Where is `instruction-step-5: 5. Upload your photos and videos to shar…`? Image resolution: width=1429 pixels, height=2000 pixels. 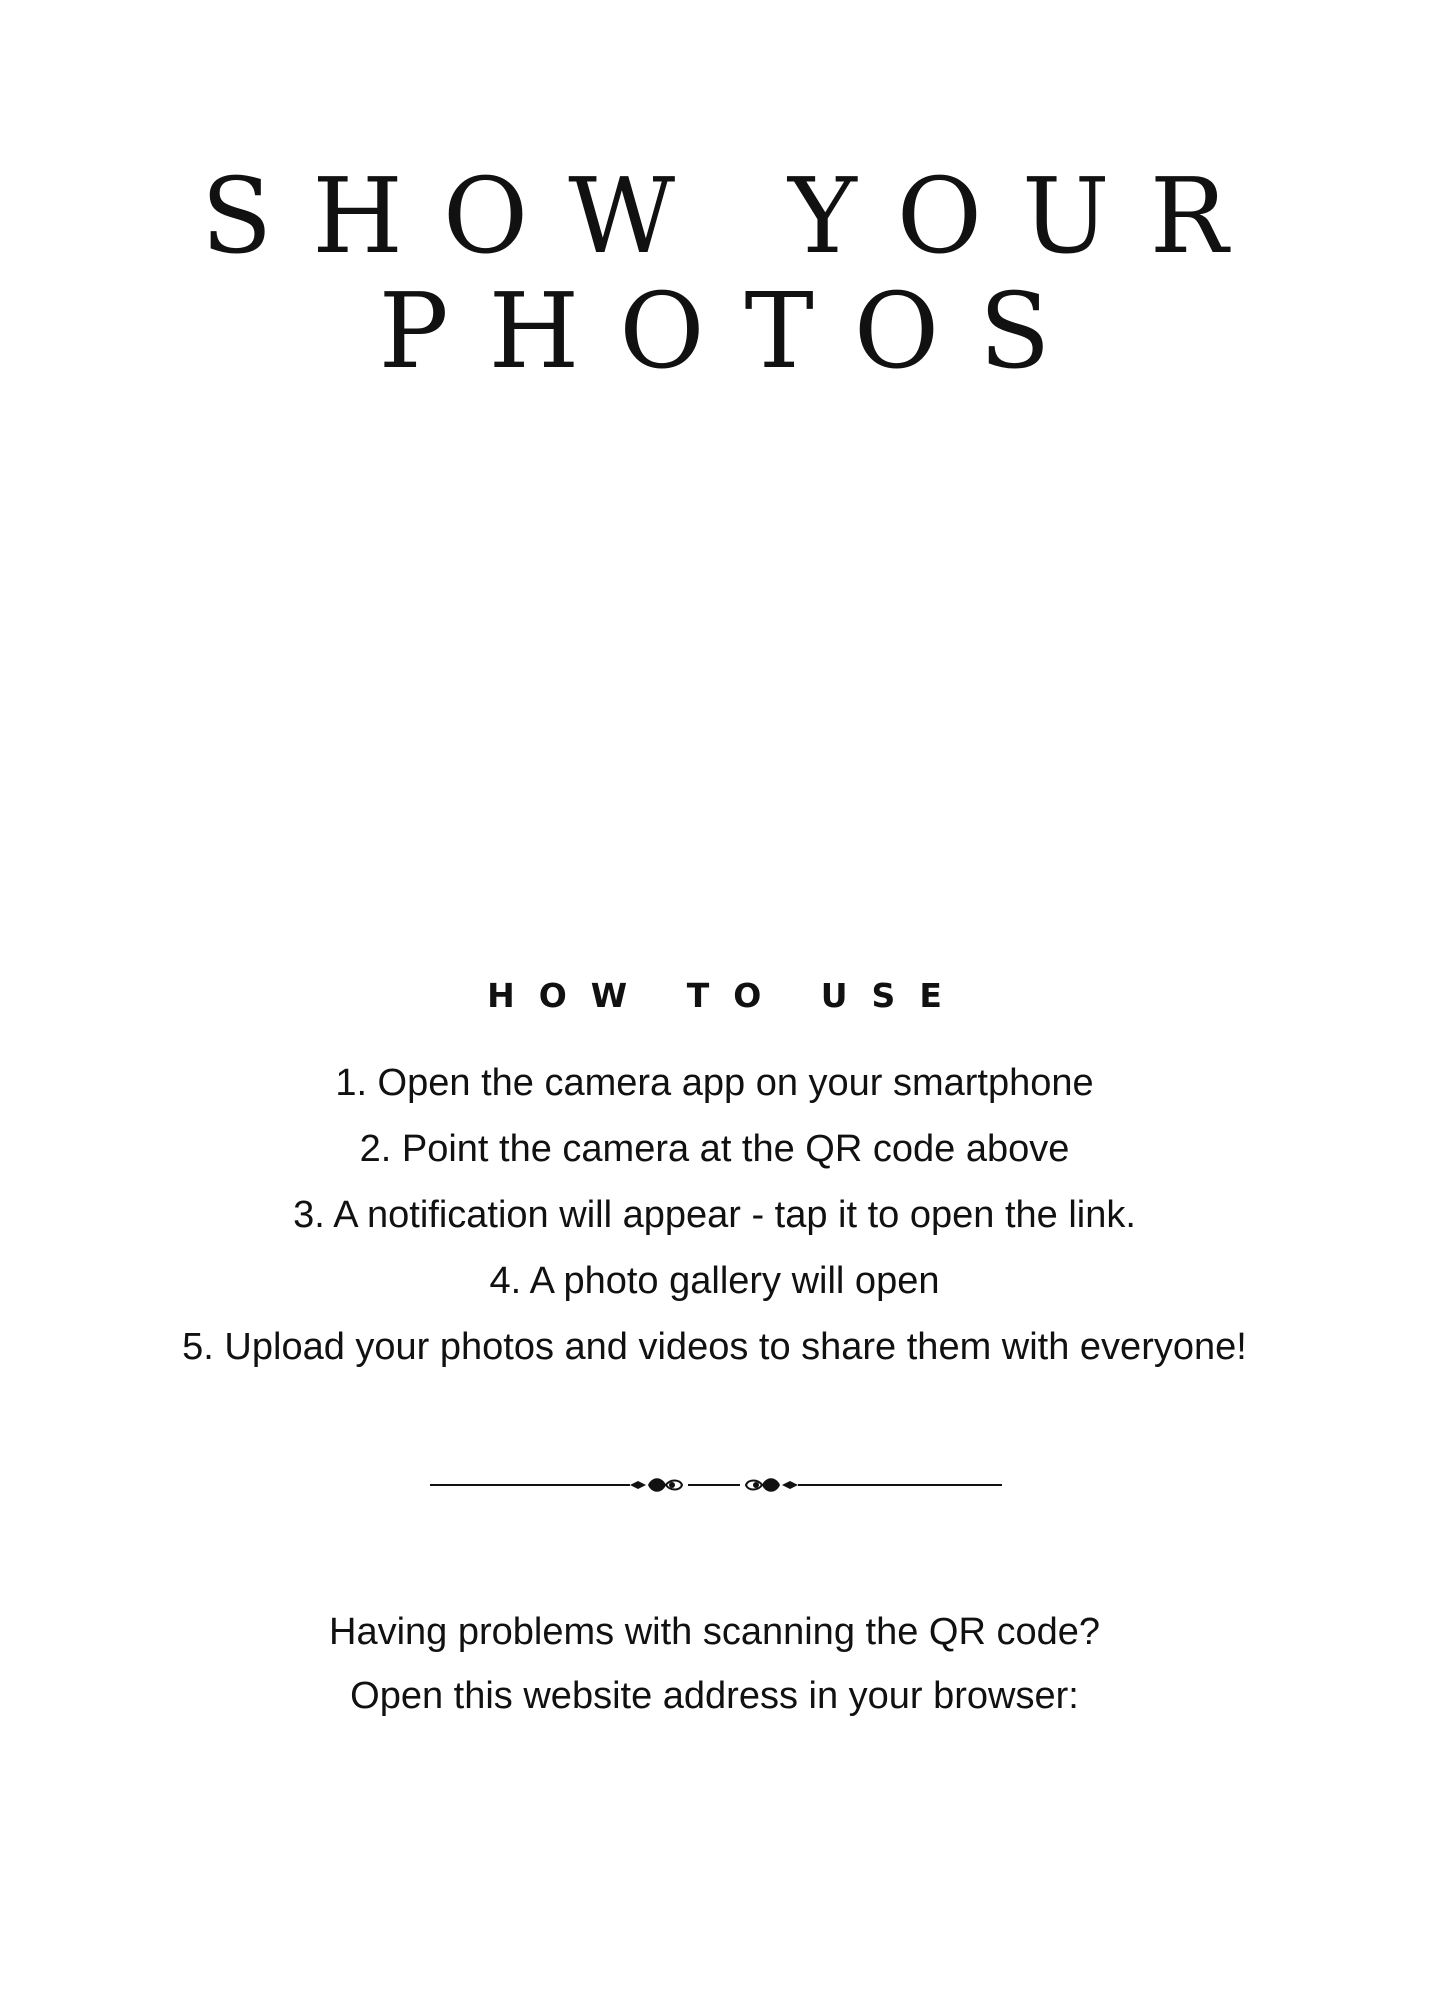
instruction-step-5: 5. Upload your photos and videos to shar… is located at coordinates (714, 1347).